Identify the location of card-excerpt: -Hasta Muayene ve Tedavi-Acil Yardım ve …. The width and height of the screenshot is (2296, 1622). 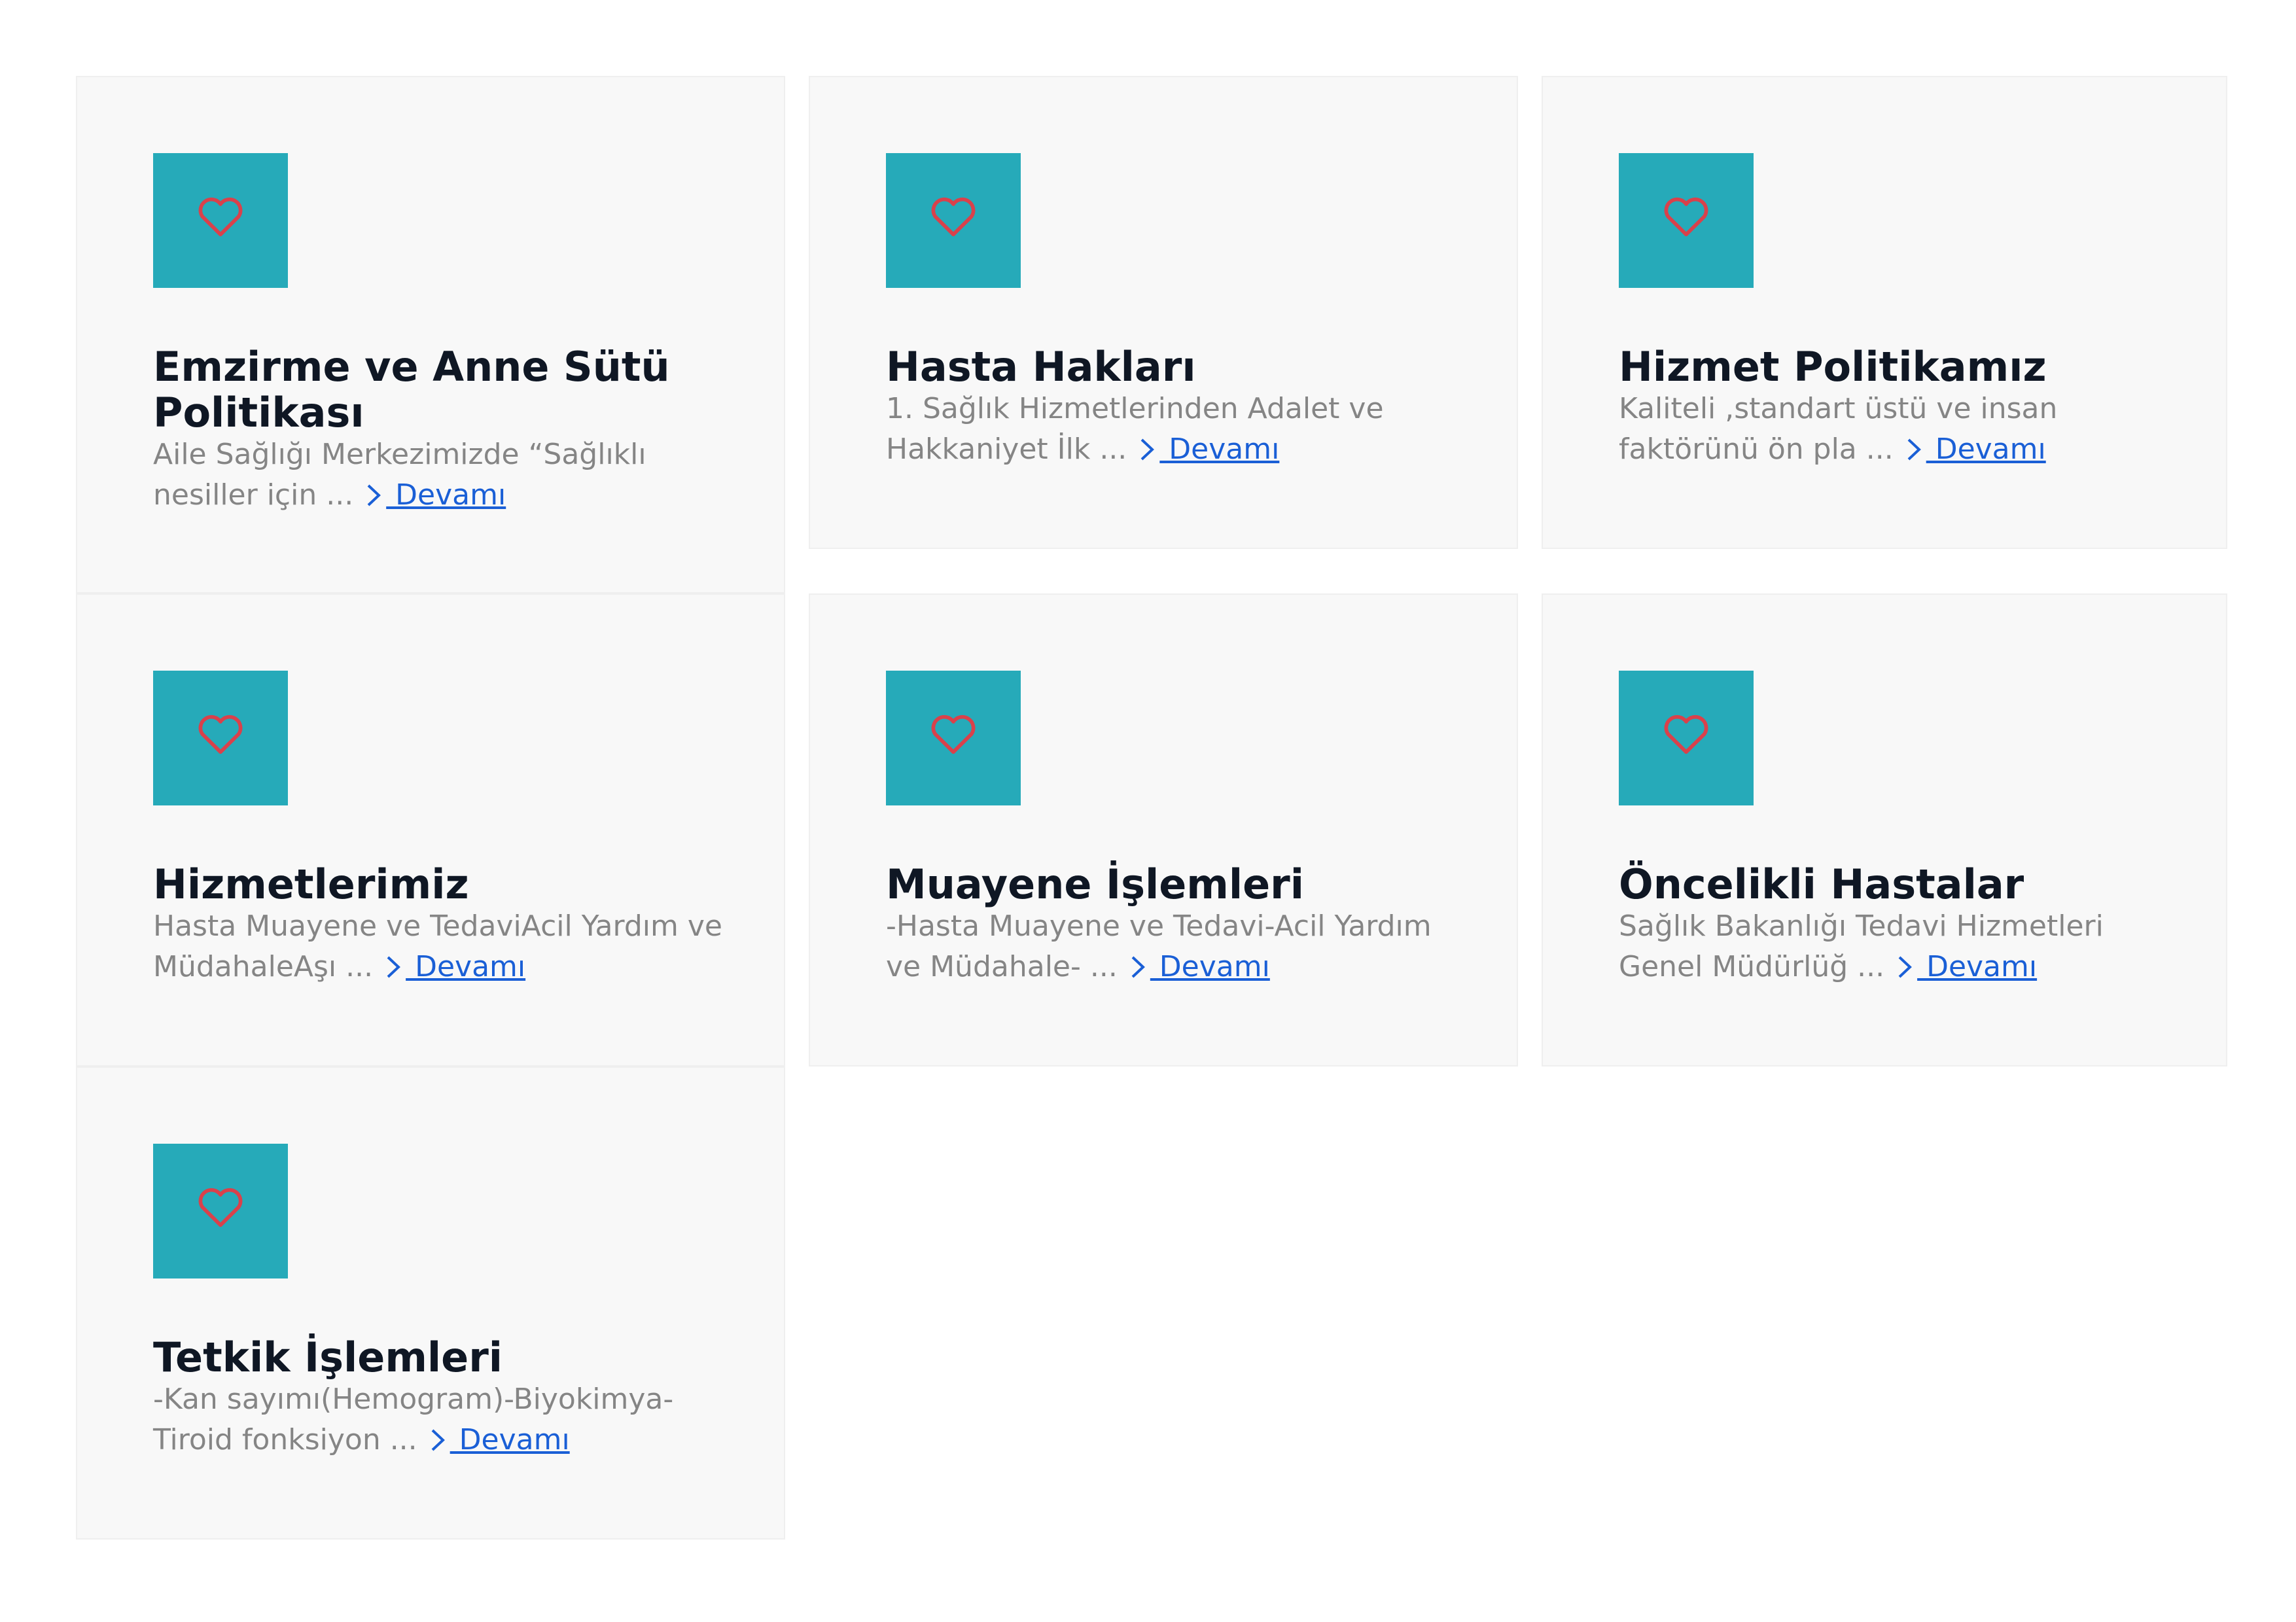
(1174, 946).